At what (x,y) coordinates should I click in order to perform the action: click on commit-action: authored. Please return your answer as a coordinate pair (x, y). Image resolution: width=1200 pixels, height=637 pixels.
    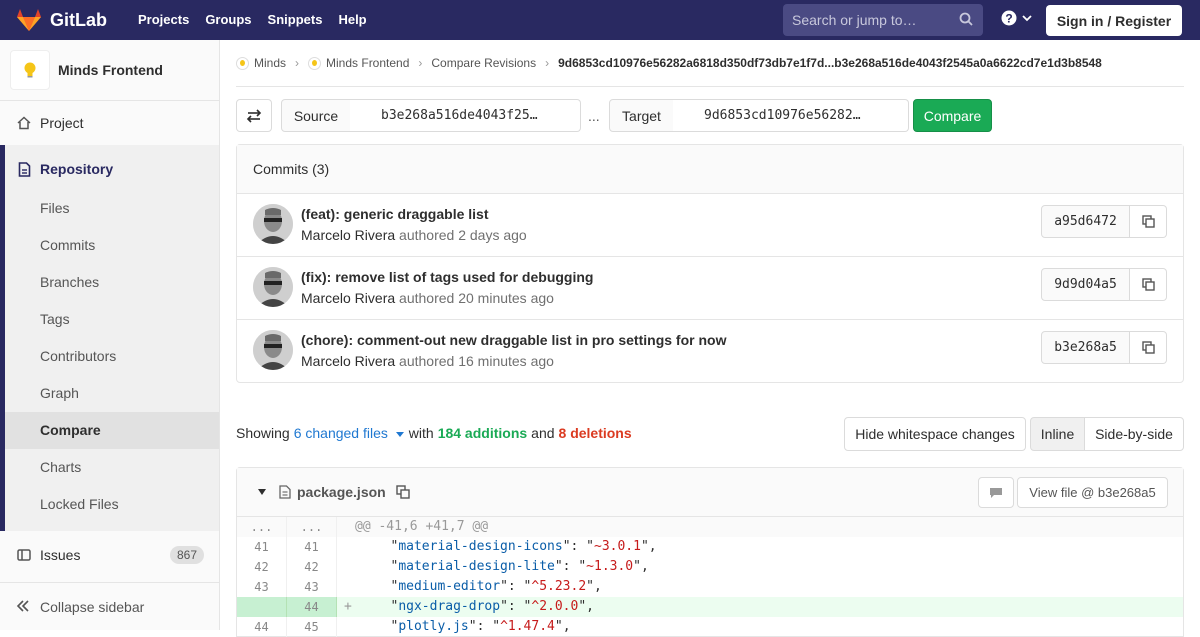
    Looking at the image, I should click on (427, 298).